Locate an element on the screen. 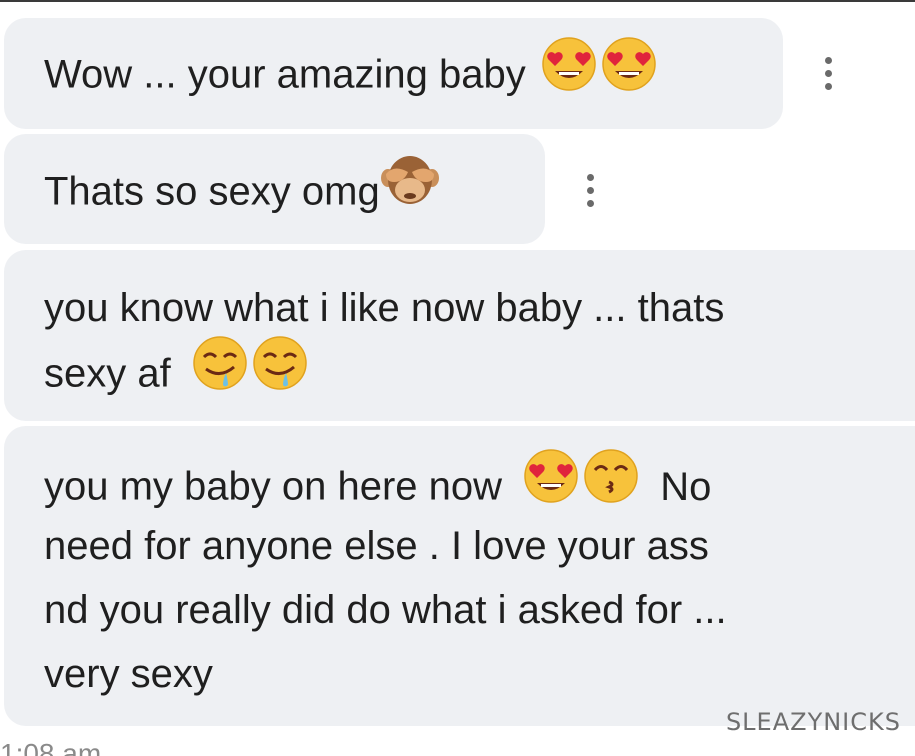 The image size is (915, 756). message-line: need for anyone else . I love your ass is located at coordinates (376, 546).